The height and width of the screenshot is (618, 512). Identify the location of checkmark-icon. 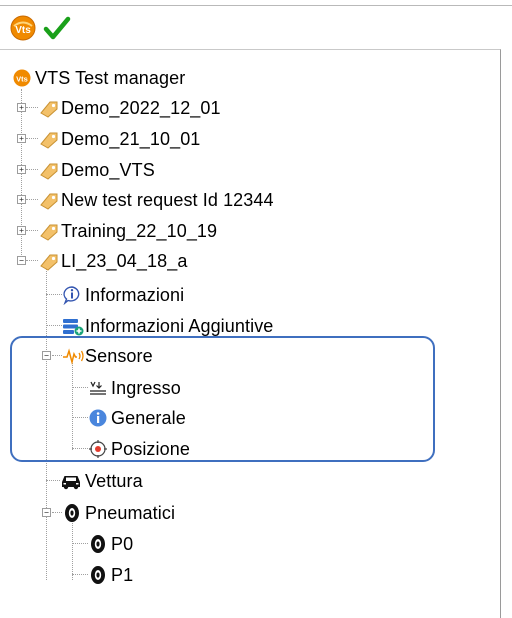
(57, 28).